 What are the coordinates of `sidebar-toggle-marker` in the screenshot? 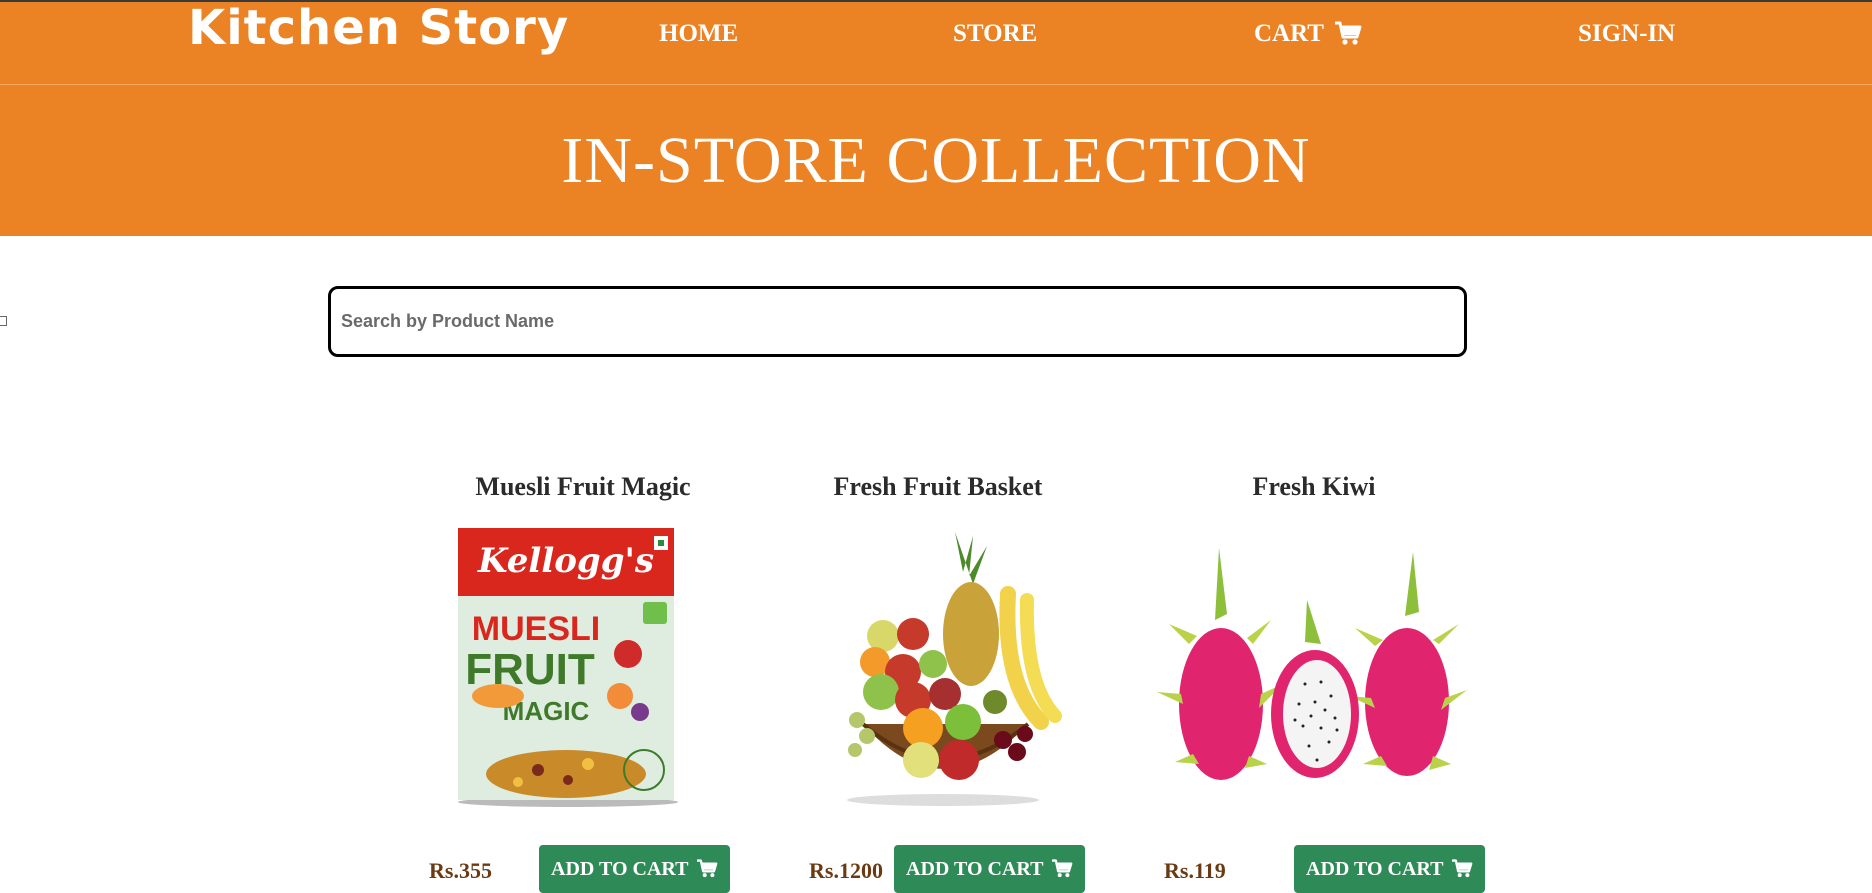 It's located at (3, 321).